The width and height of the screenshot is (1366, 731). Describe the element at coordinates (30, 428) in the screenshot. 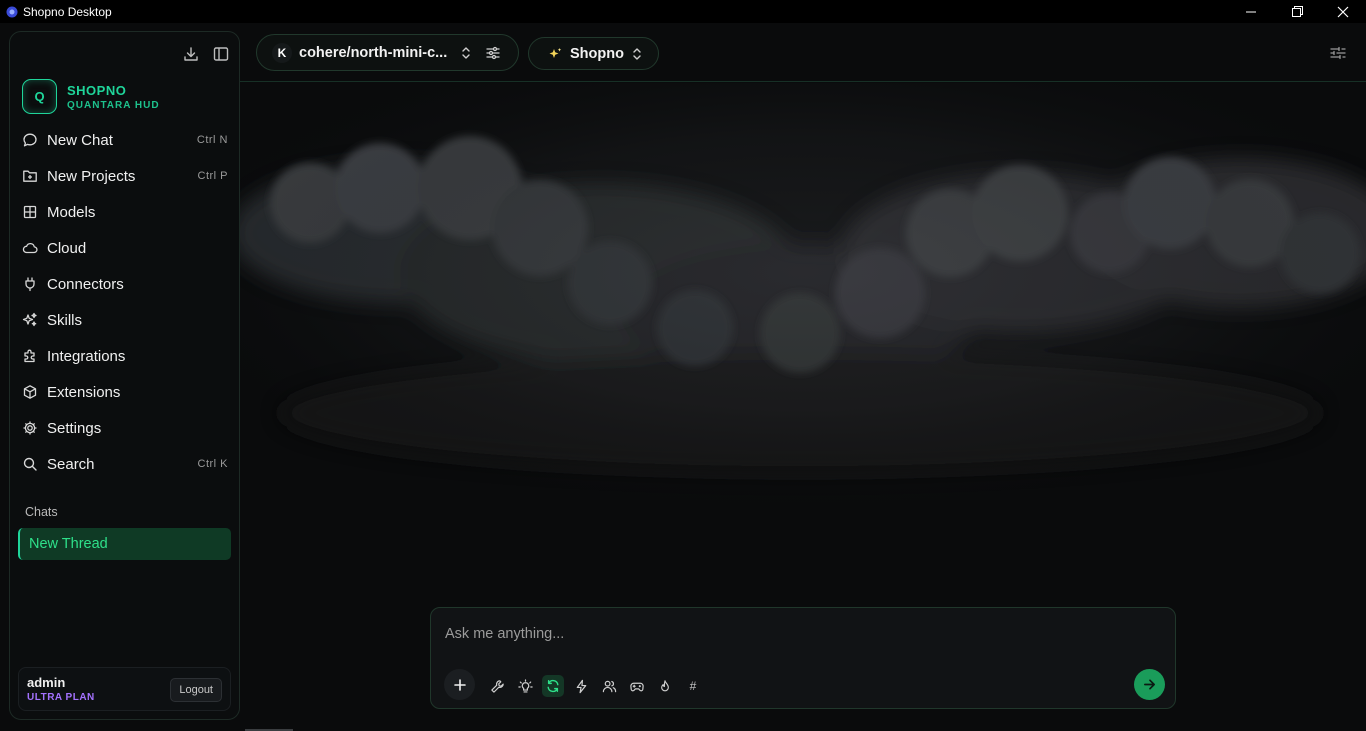

I see `gear-icon` at that location.